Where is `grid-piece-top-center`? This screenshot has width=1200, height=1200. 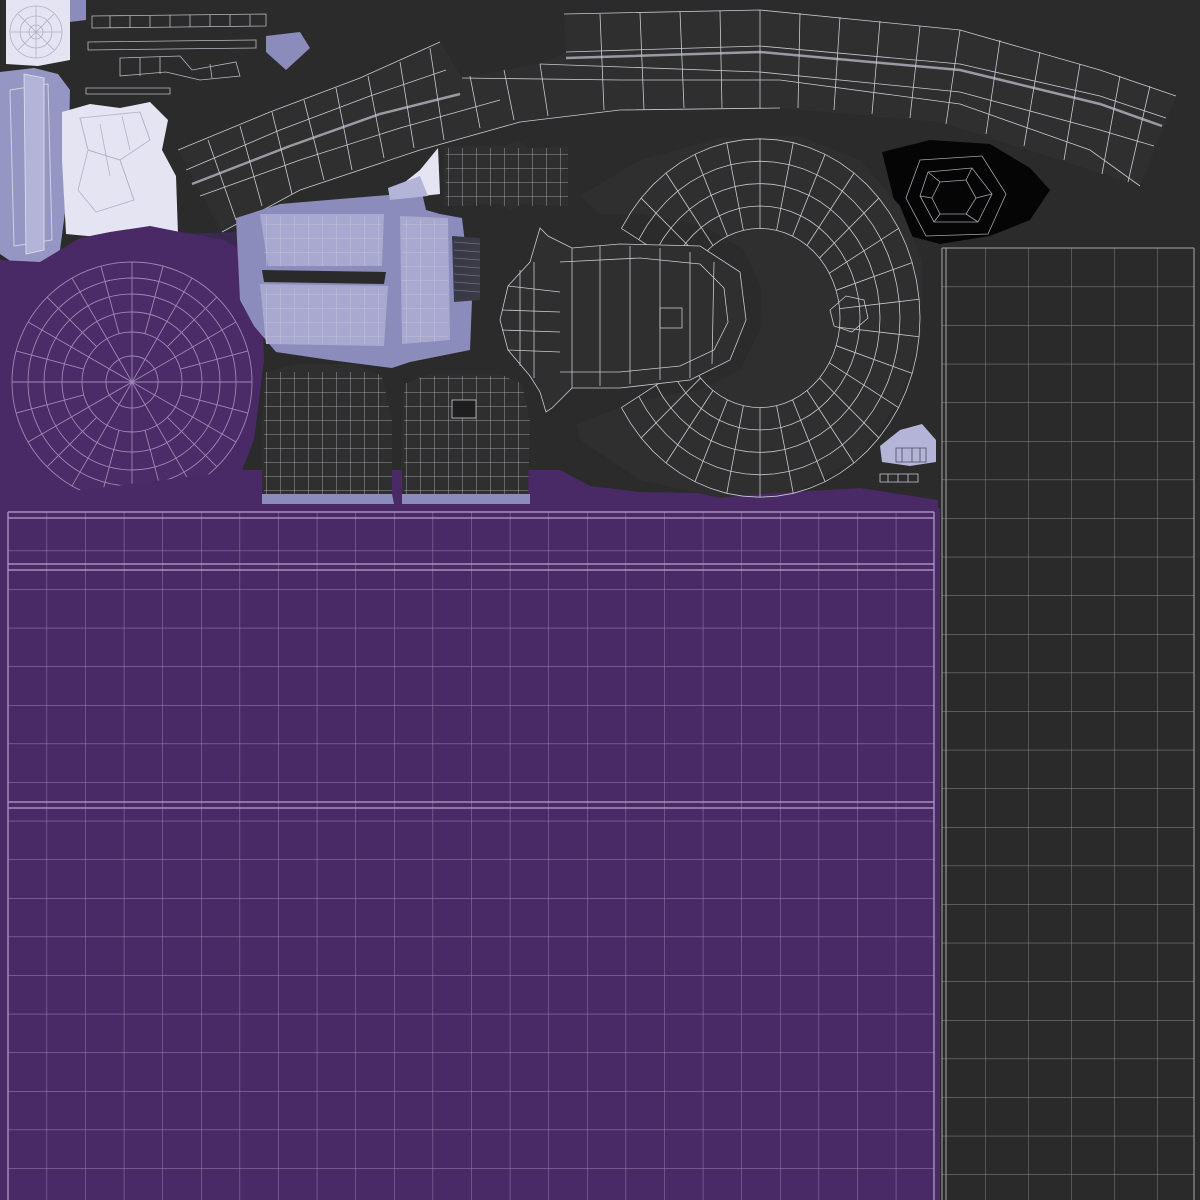
grid-piece-top-center is located at coordinates (506, 175).